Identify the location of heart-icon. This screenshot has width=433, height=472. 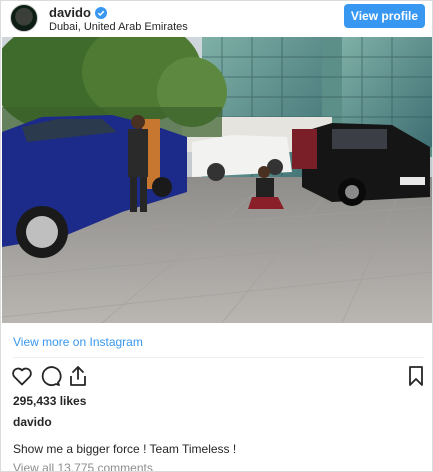
(22, 376).